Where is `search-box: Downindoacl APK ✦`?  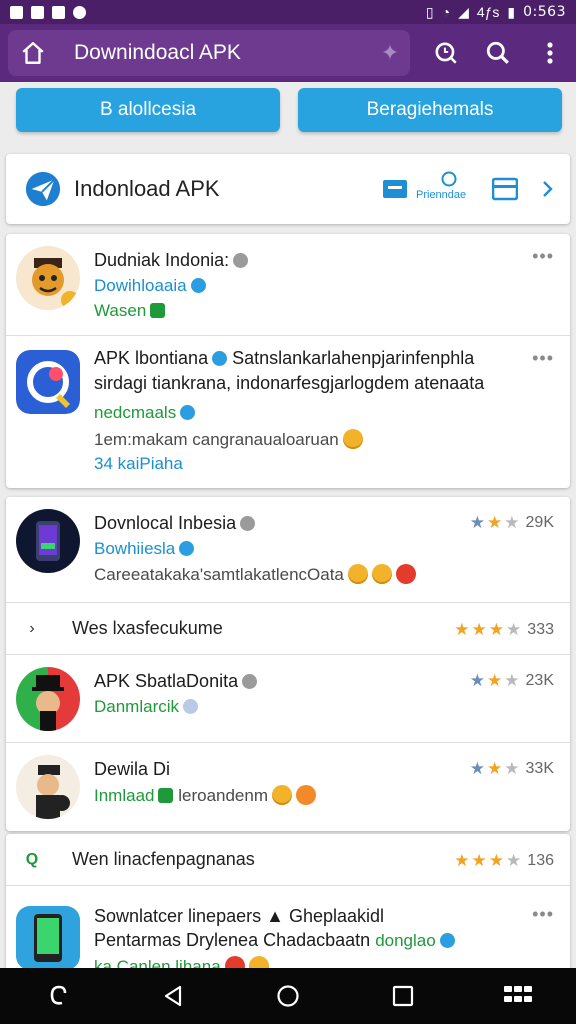
search-box: Downindoacl APK ✦ is located at coordinates (209, 53).